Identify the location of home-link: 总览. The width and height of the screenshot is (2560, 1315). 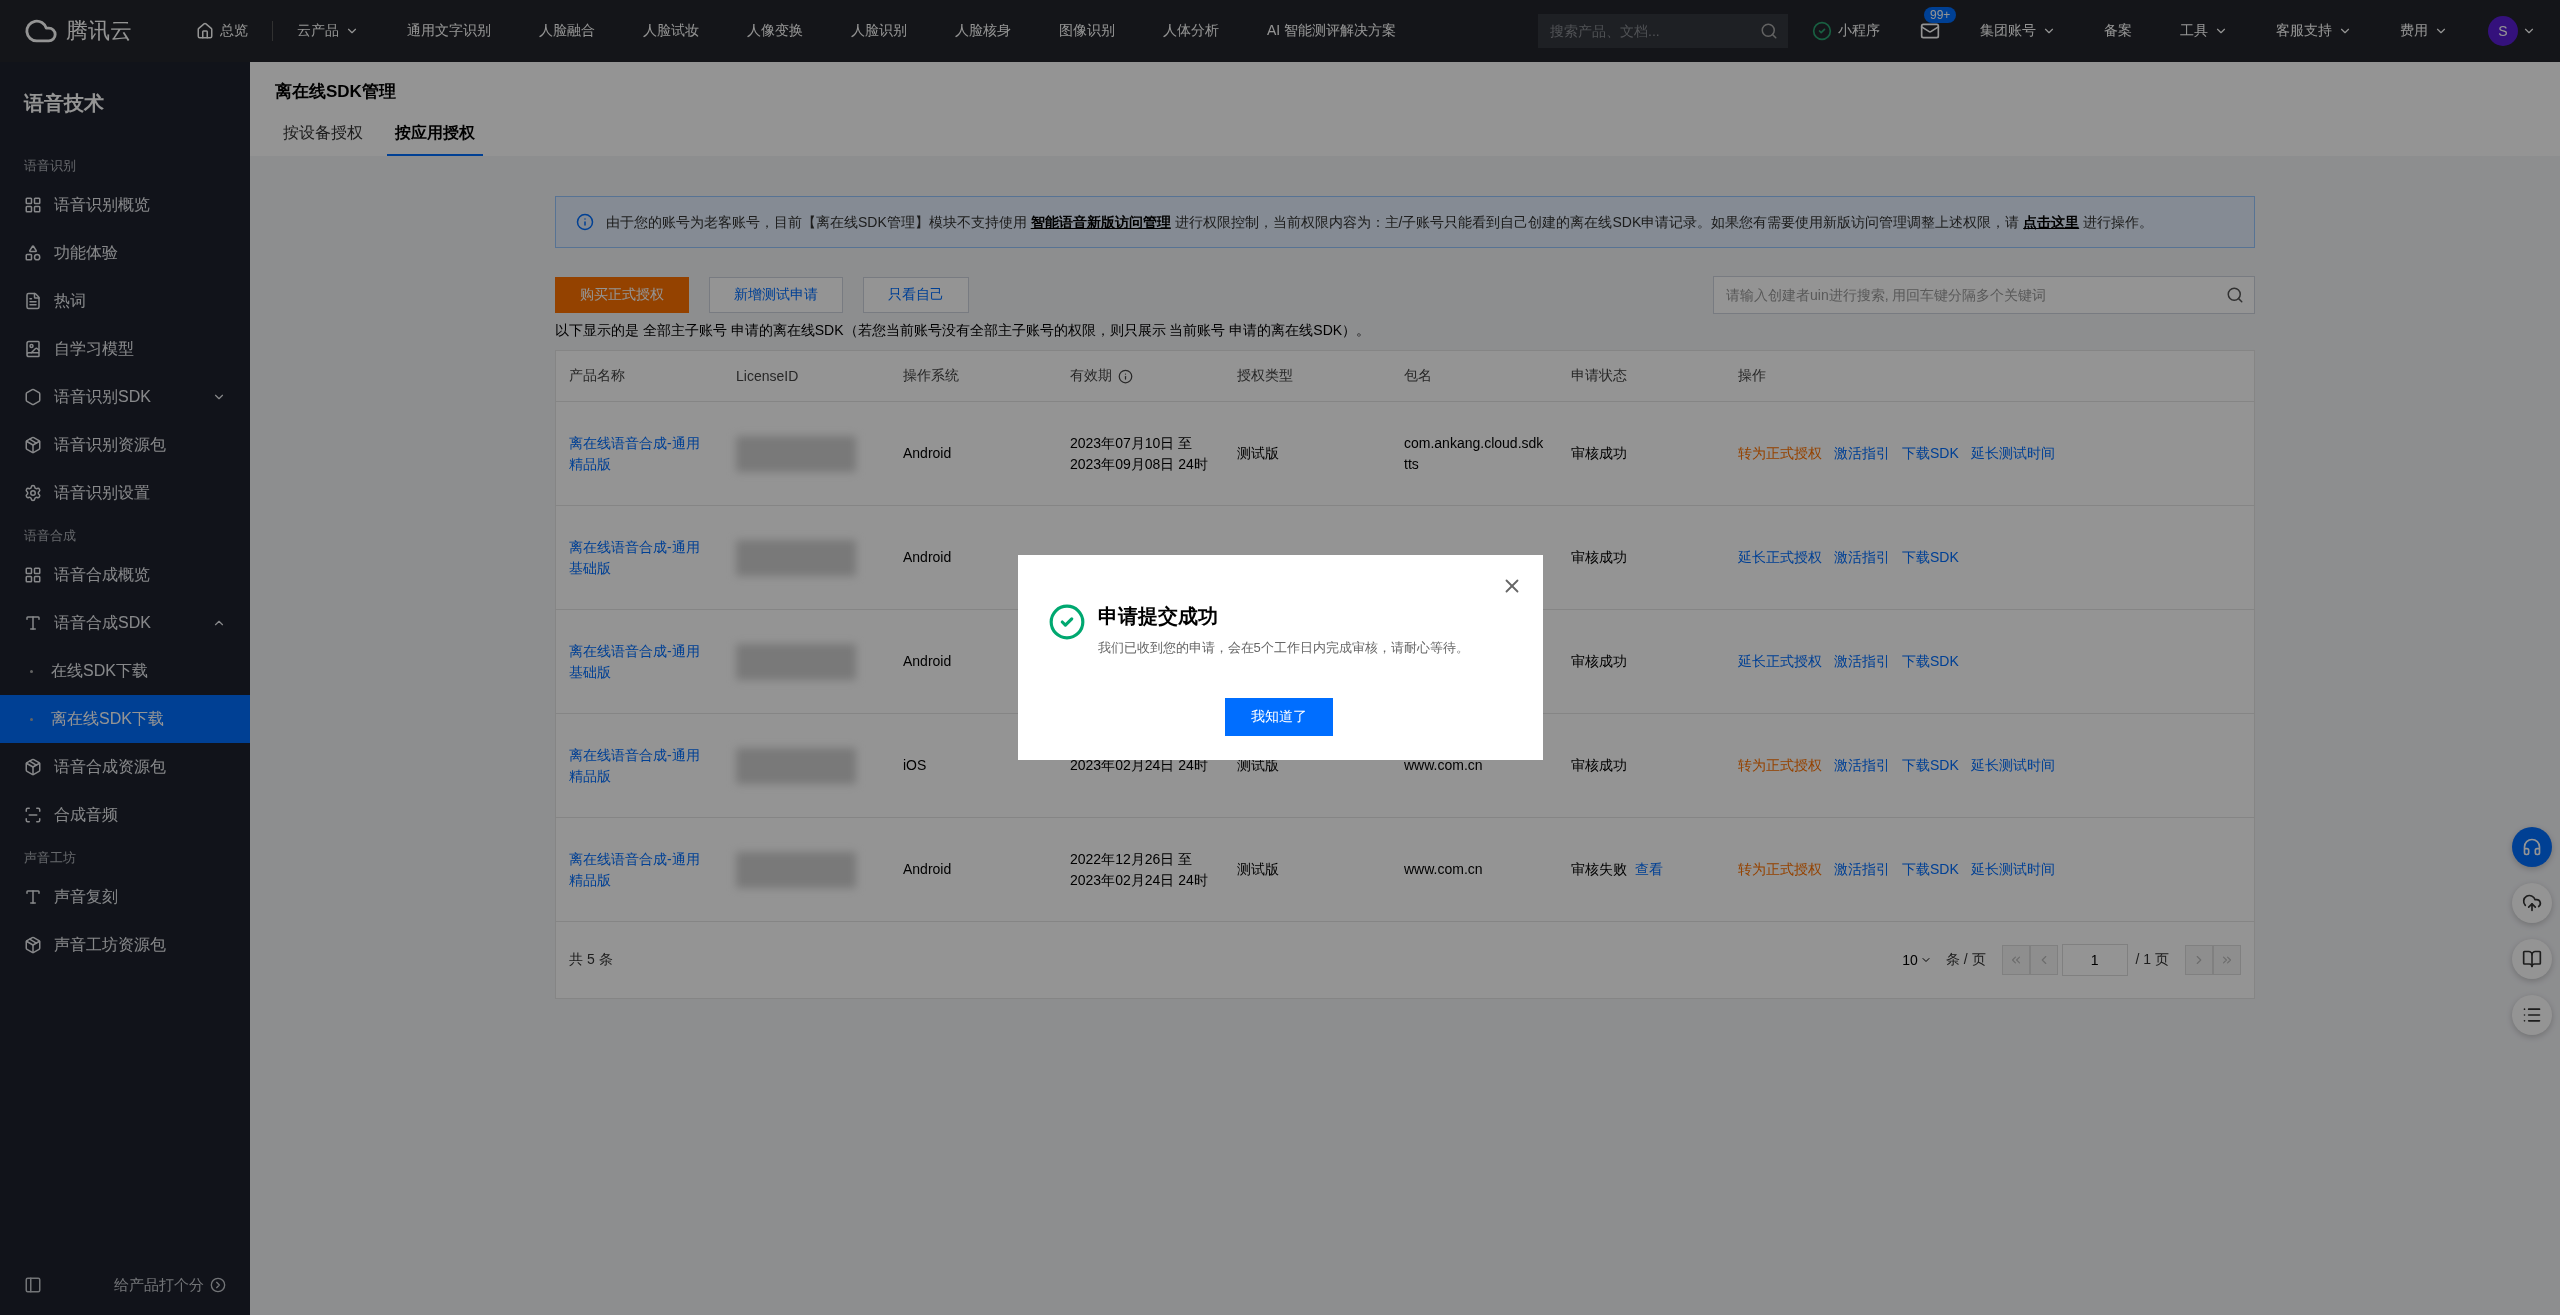
(222, 31).